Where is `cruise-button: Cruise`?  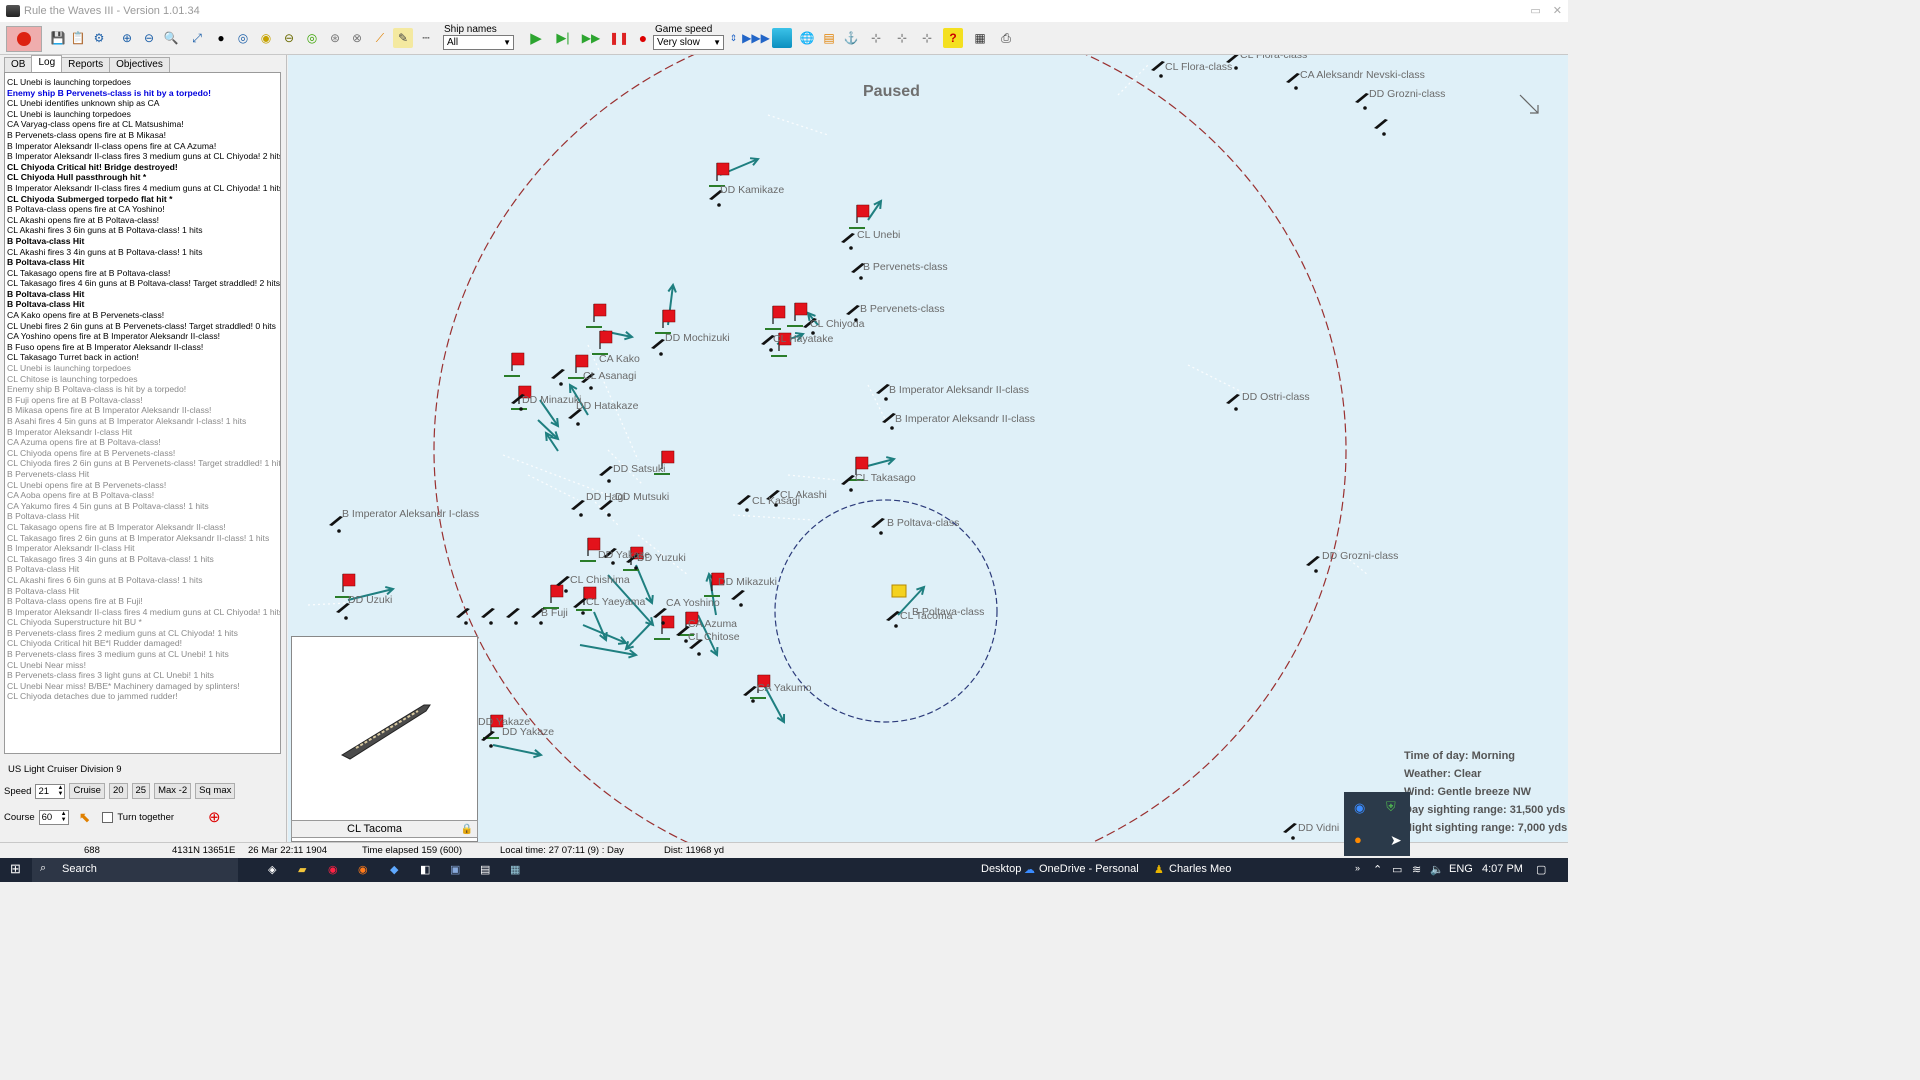
cruise-button: Cruise is located at coordinates (87, 791).